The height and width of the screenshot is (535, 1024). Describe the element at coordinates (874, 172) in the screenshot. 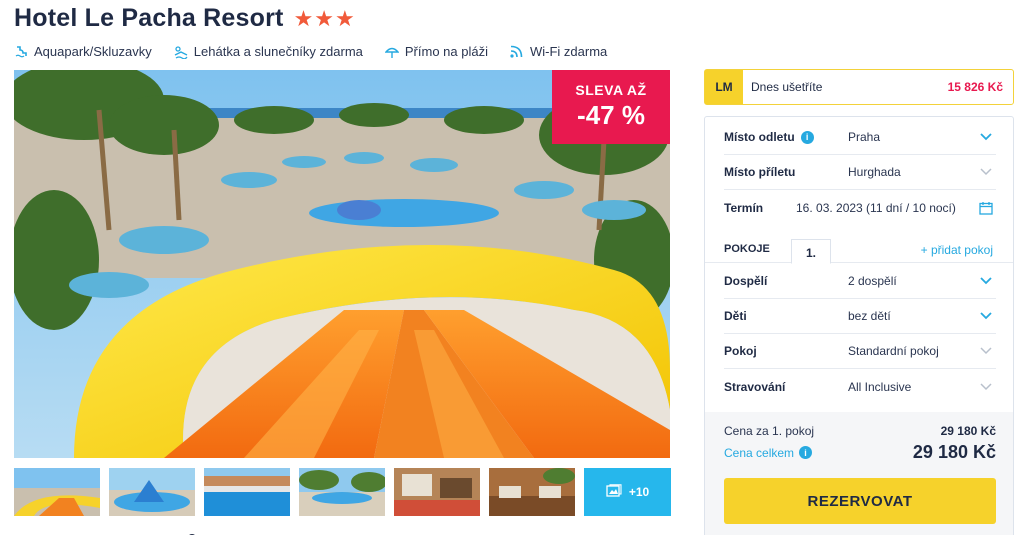

I see `arrival-value: Hurghada` at that location.